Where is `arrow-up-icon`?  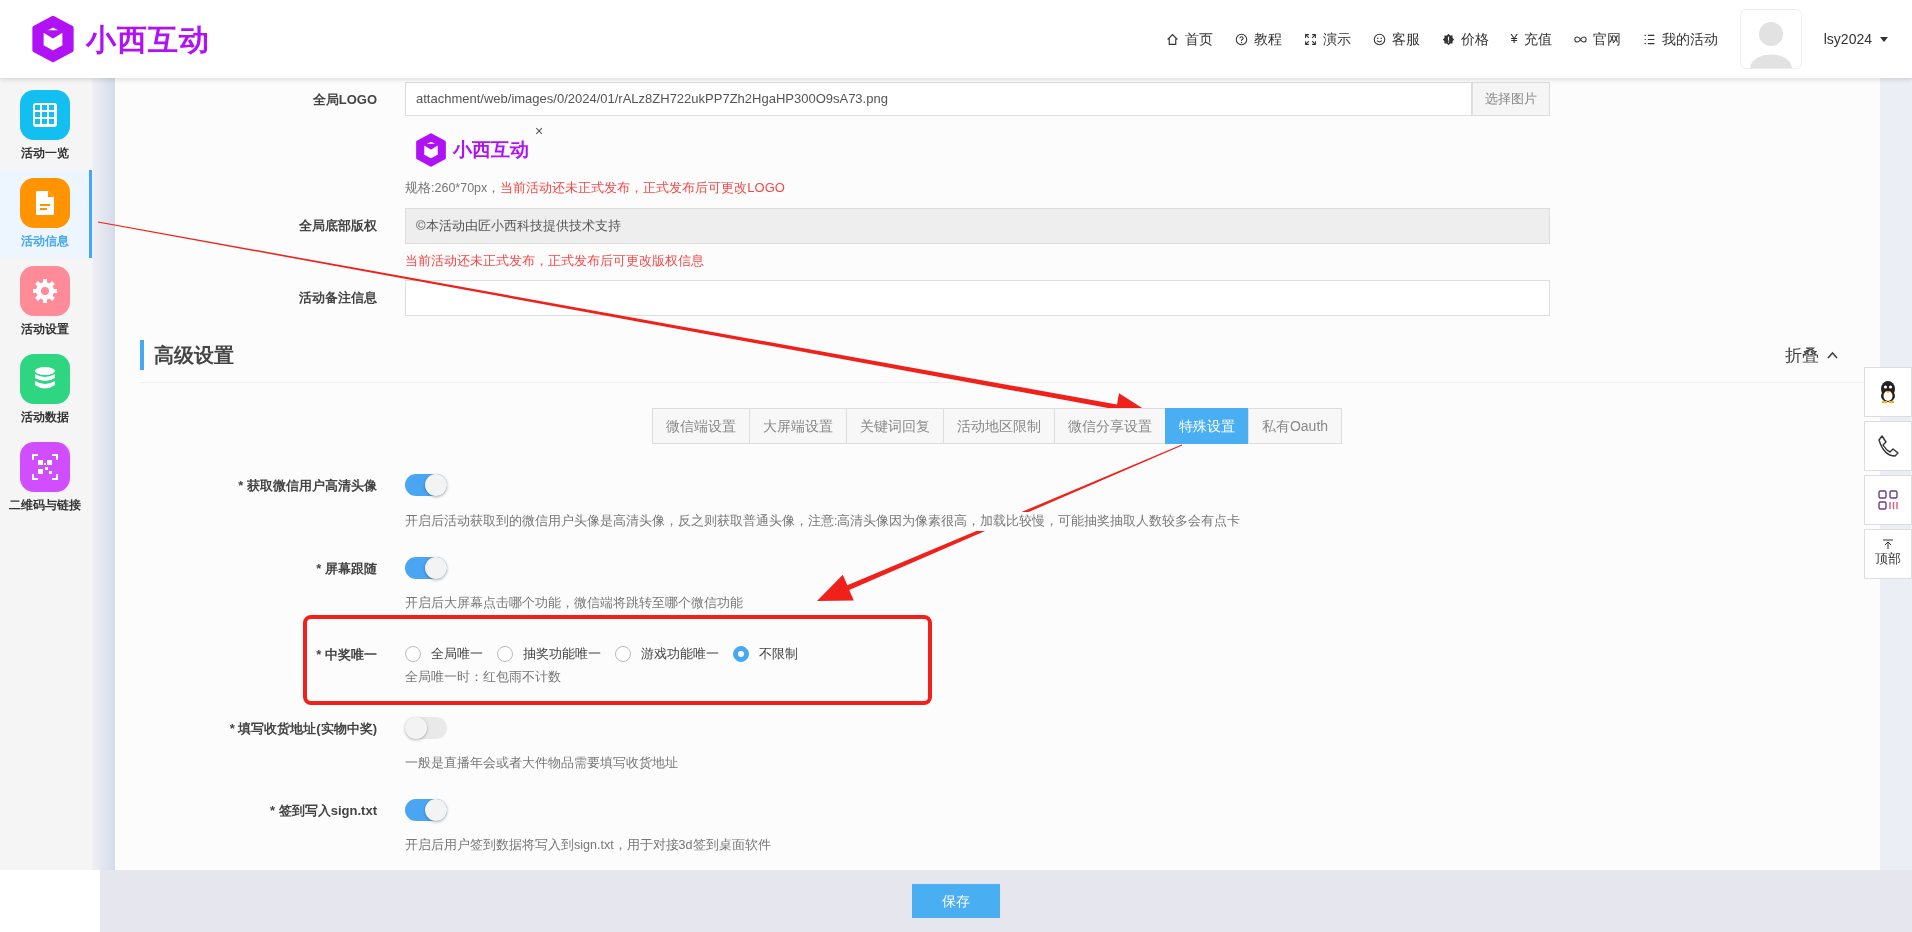
arrow-up-icon is located at coordinates (1888, 544).